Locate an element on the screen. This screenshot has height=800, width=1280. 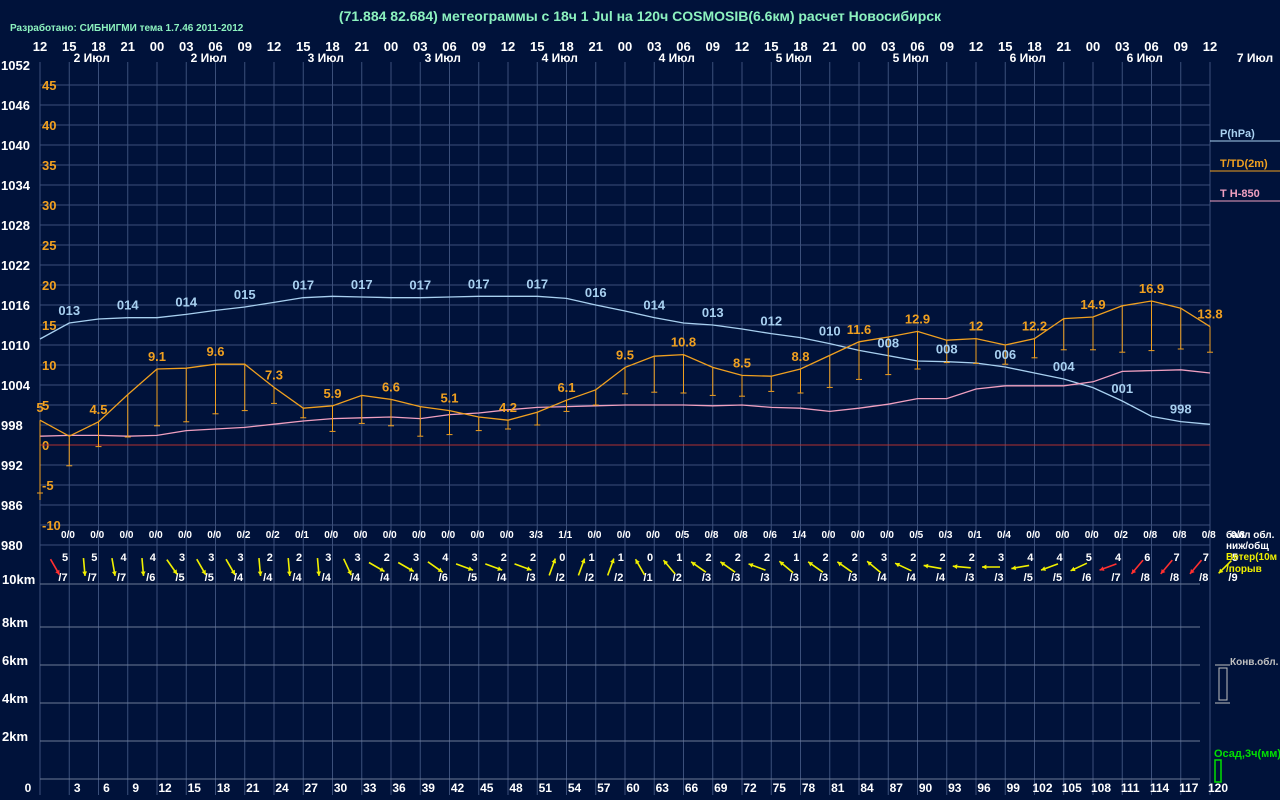
precip-bar is located at coordinates (1218, 771).